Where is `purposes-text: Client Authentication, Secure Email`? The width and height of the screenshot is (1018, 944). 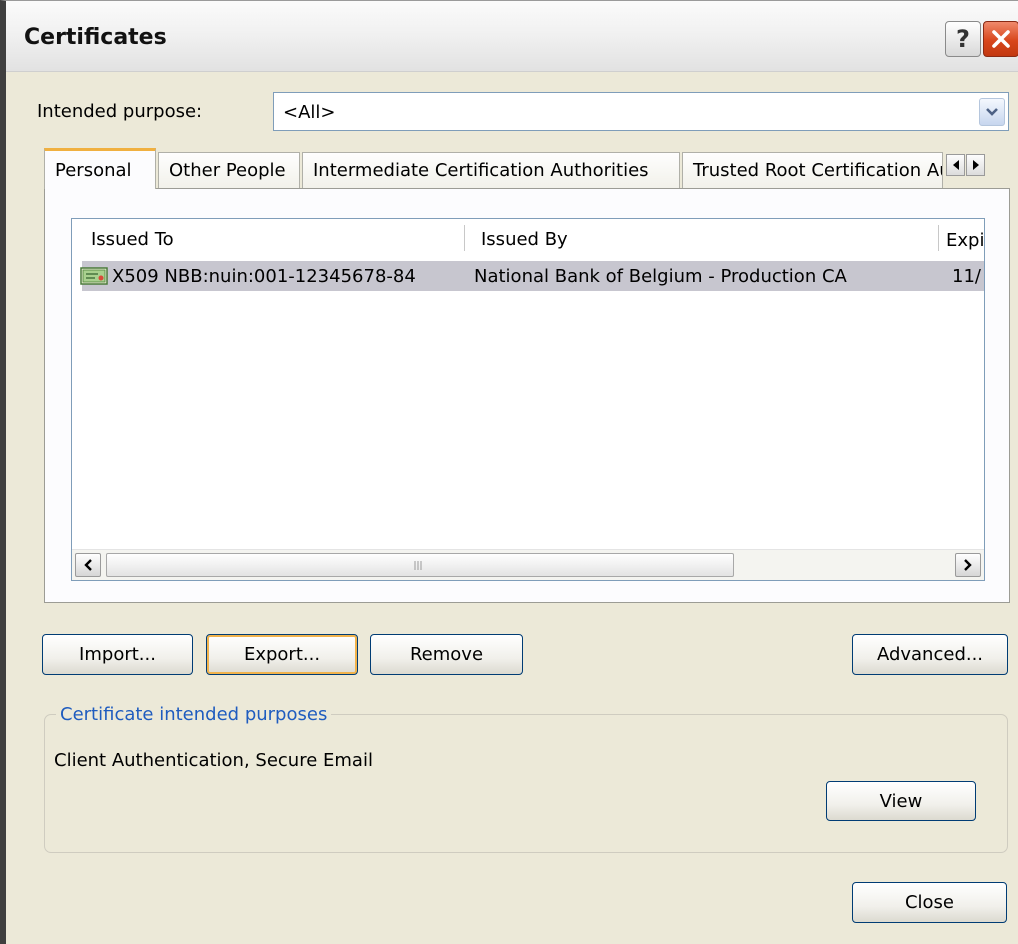 purposes-text: Client Authentication, Secure Email is located at coordinates (213, 760).